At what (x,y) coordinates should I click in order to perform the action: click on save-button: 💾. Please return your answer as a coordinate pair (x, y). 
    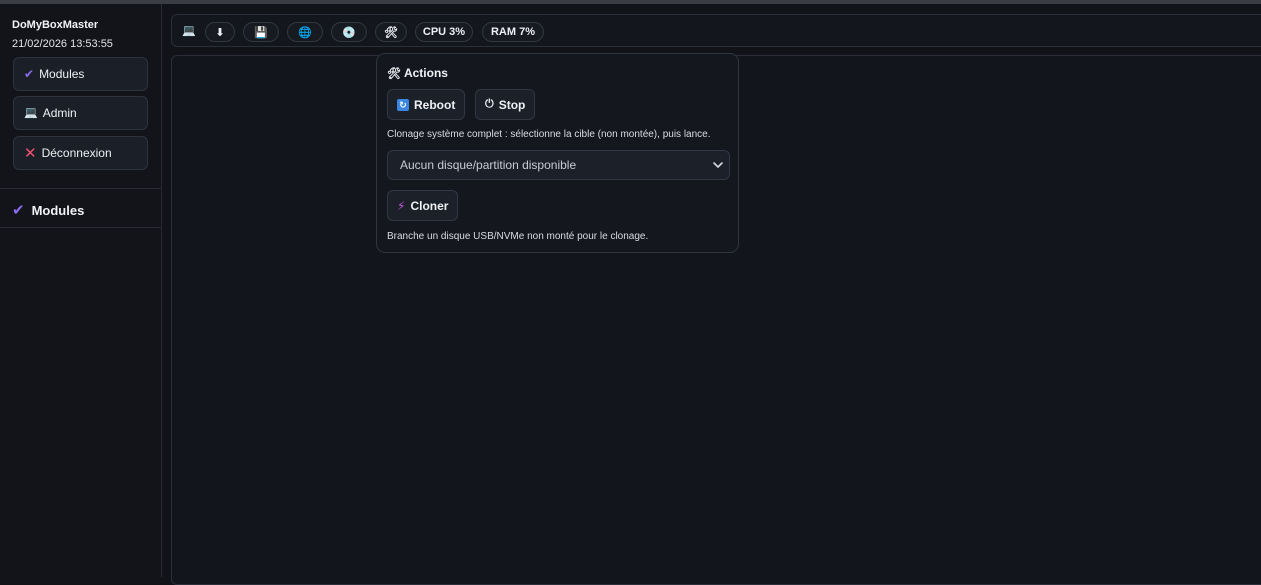
    Looking at the image, I should click on (261, 32).